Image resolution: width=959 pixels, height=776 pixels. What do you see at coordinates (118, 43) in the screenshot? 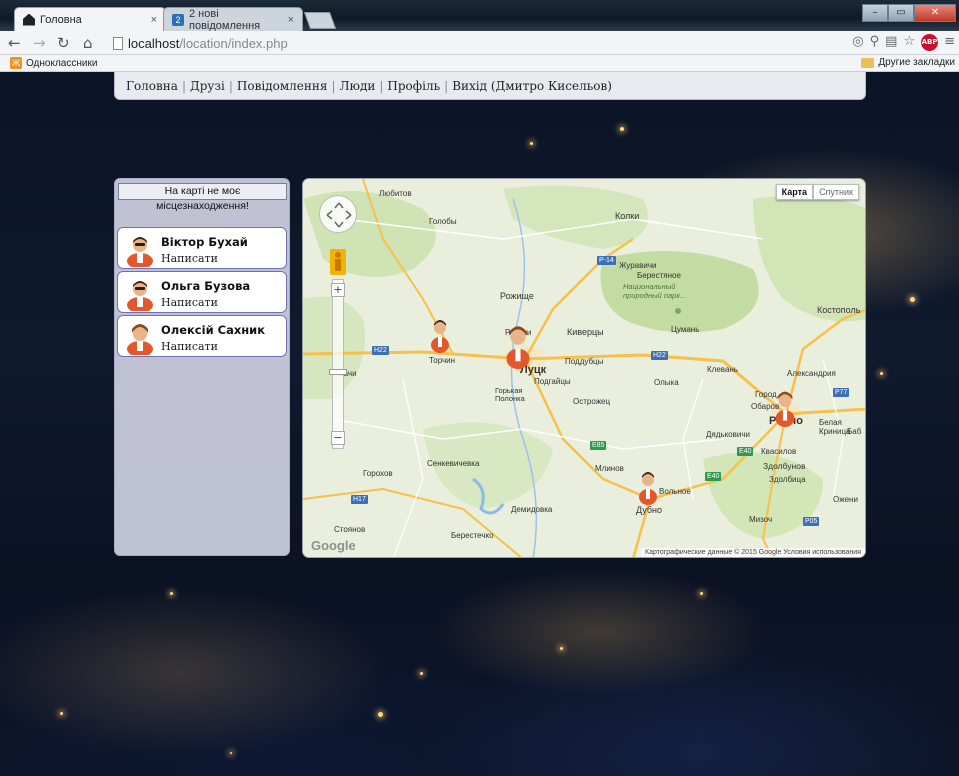
I see `page-icon` at bounding box center [118, 43].